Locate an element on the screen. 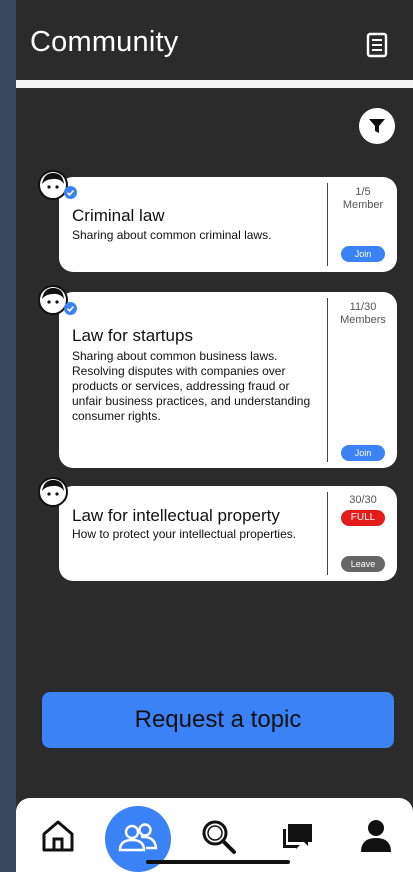 This screenshot has width=413, height=872. header-divider is located at coordinates (214, 84).